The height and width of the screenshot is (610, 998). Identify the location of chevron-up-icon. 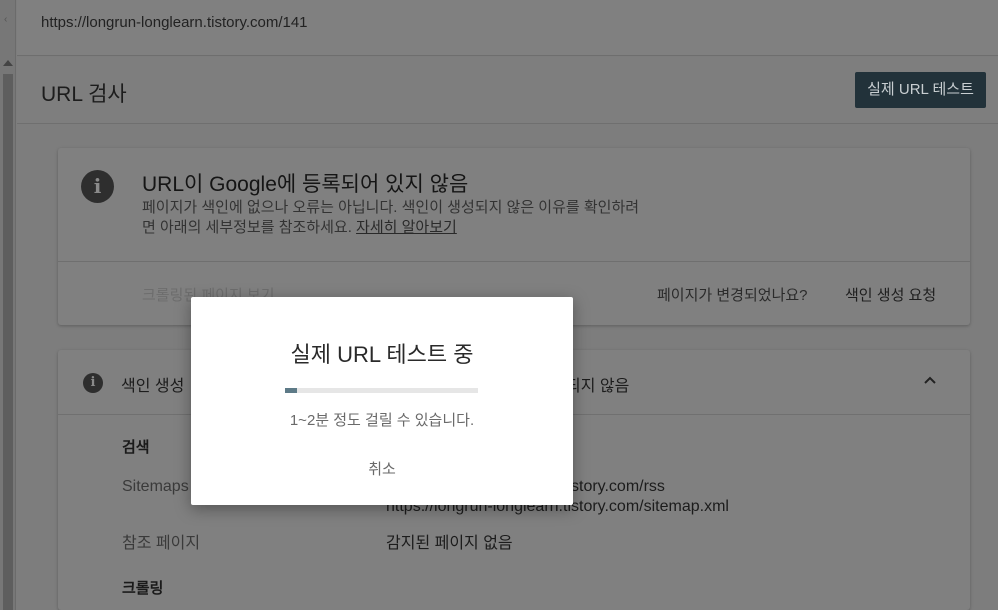
(930, 380).